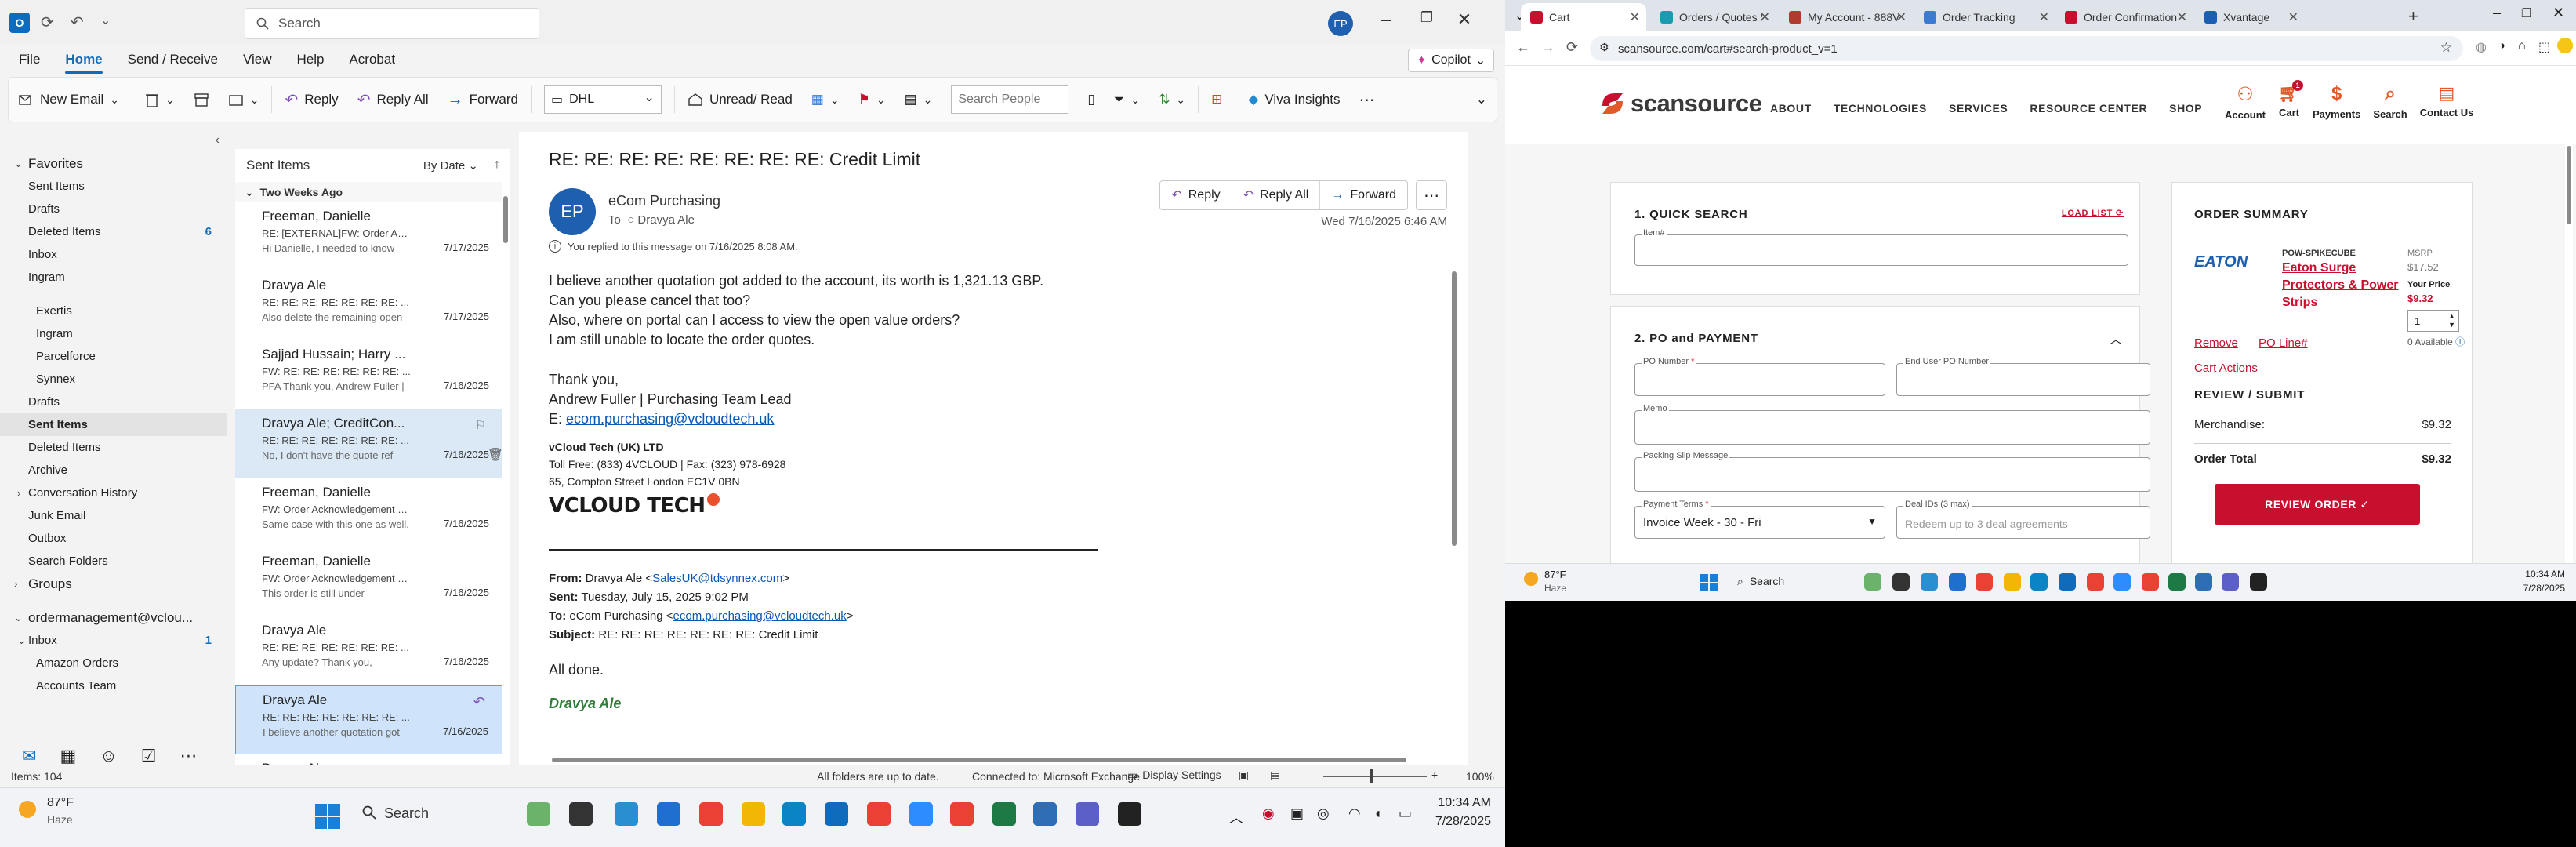 The width and height of the screenshot is (2576, 847). I want to click on nav-about: ABOUT, so click(1791, 108).